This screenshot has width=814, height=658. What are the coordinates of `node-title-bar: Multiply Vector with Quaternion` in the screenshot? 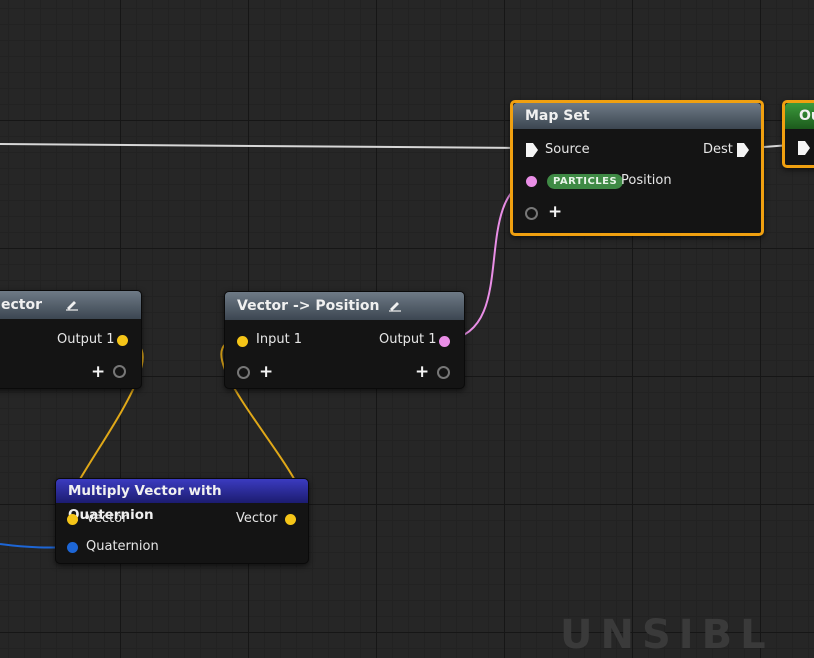 It's located at (182, 501).